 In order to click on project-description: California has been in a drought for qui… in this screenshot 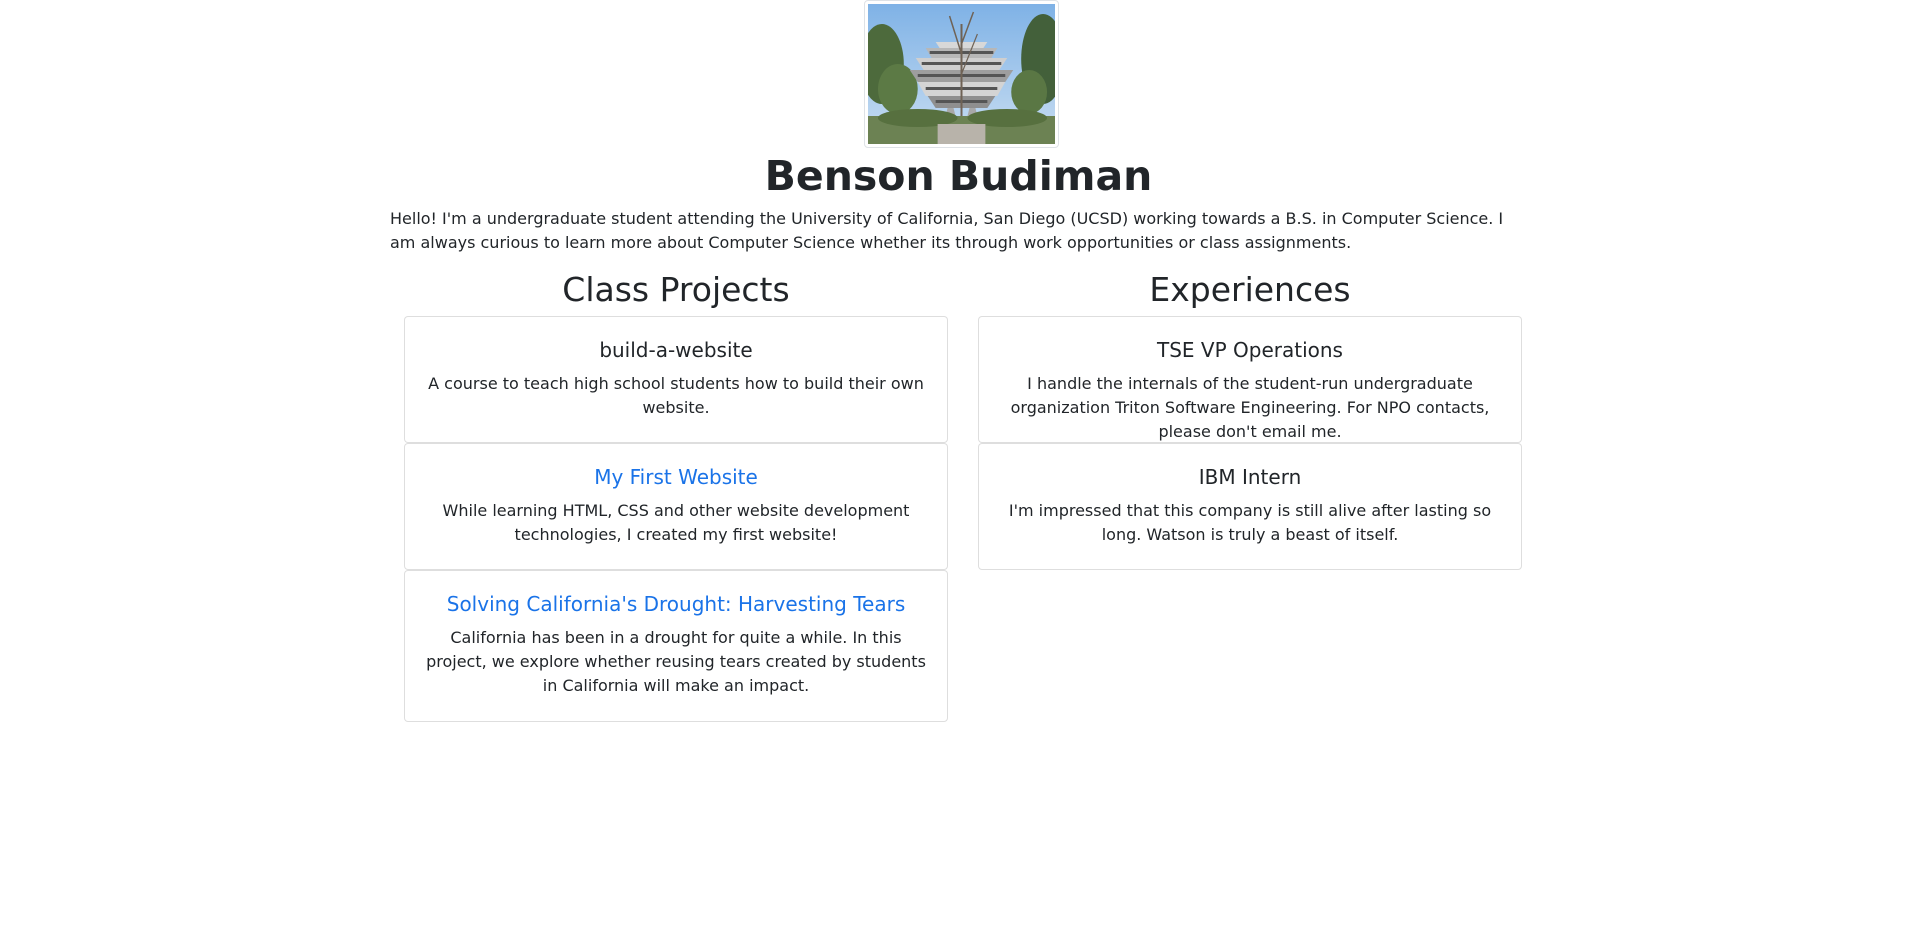, I will do `click(676, 661)`.